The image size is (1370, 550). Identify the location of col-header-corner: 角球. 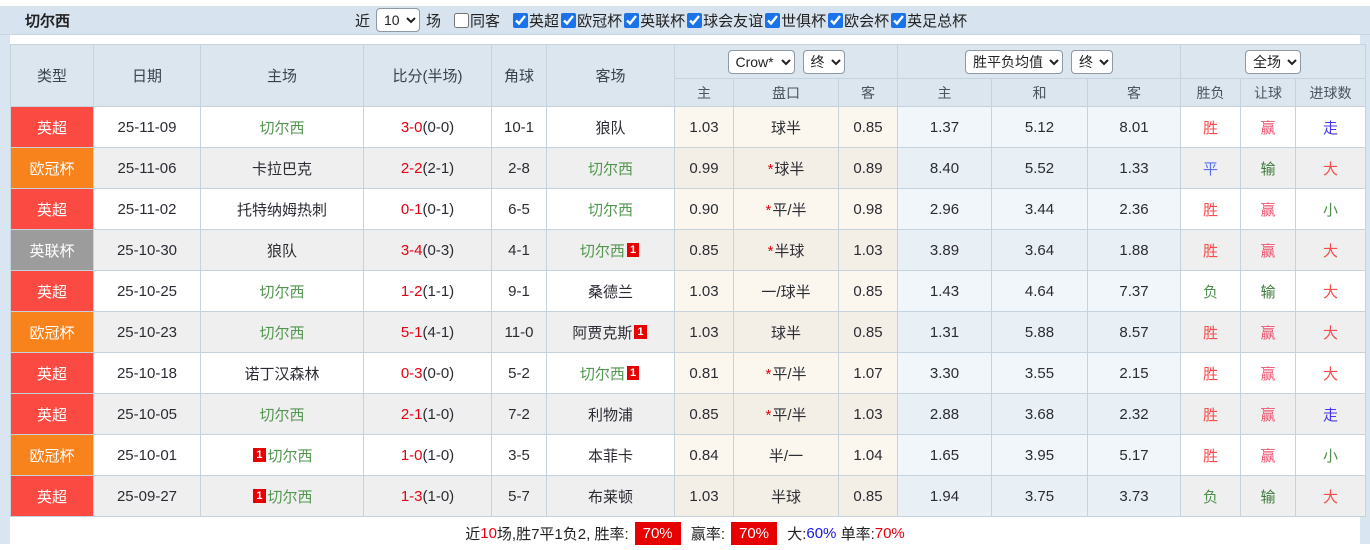
(519, 75).